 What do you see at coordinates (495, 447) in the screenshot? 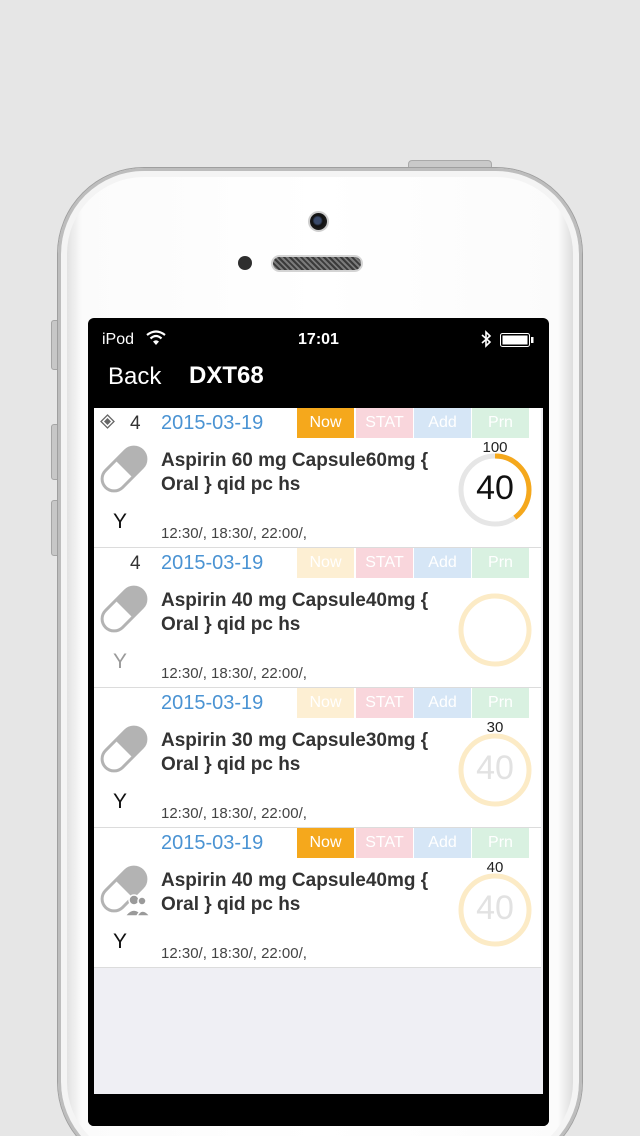
I see `ring-total: 100` at bounding box center [495, 447].